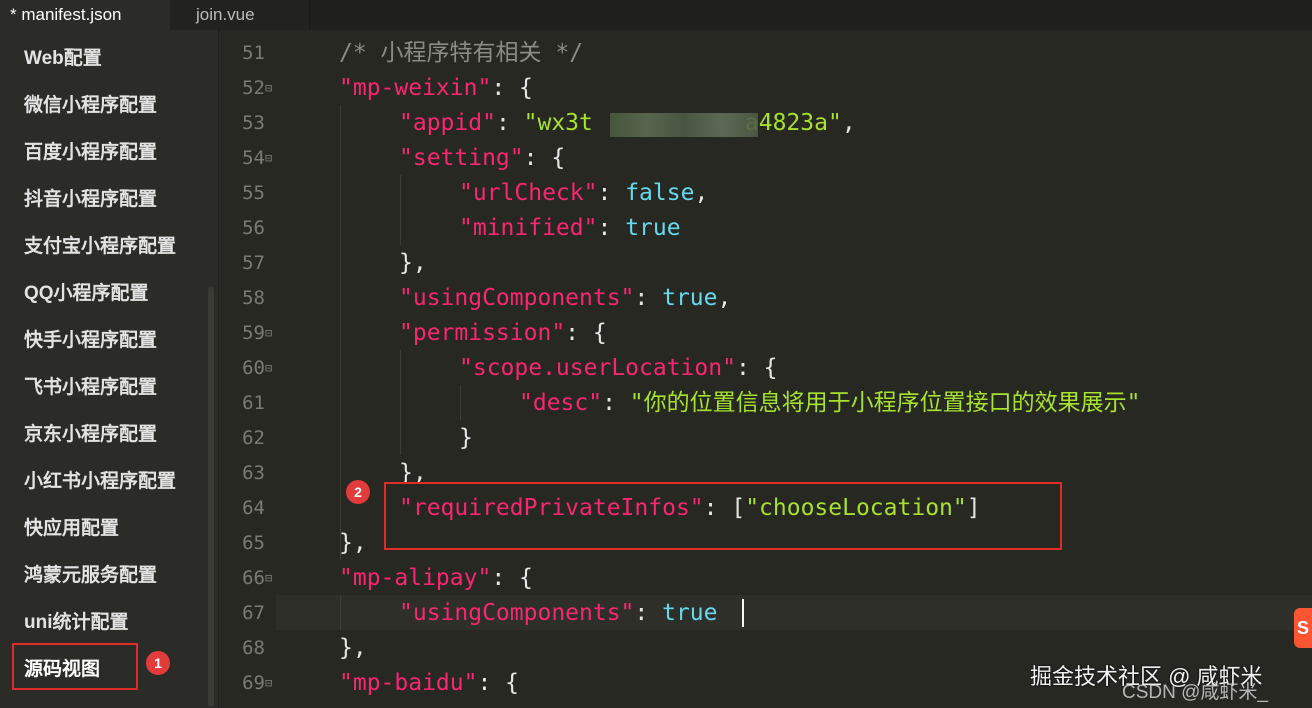  Describe the element at coordinates (482, 333) in the screenshot. I see `json-key: "permission"` at that location.